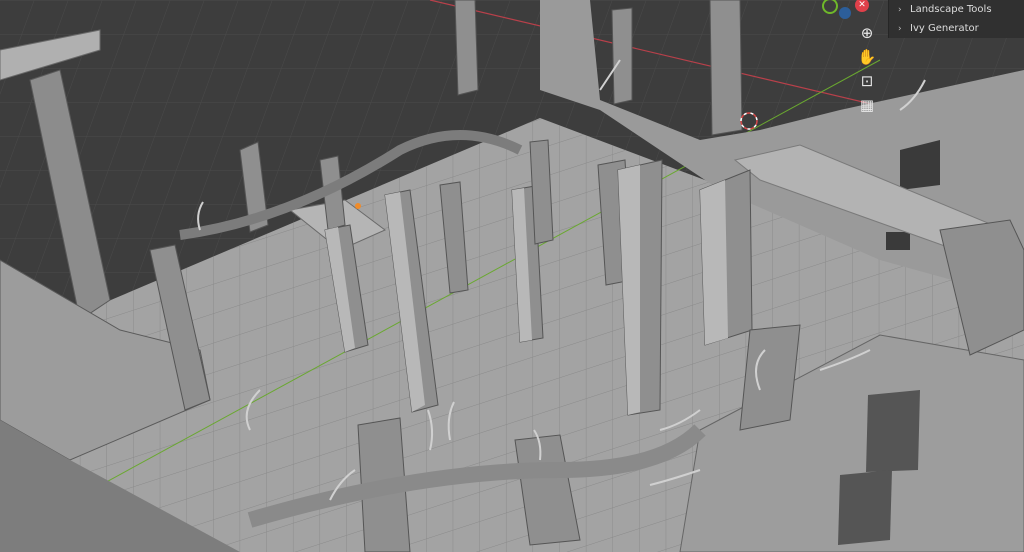 Image resolution: width=1024 pixels, height=552 pixels. Describe the element at coordinates (845, 13) in the screenshot. I see `y-axis-gizmo` at that location.